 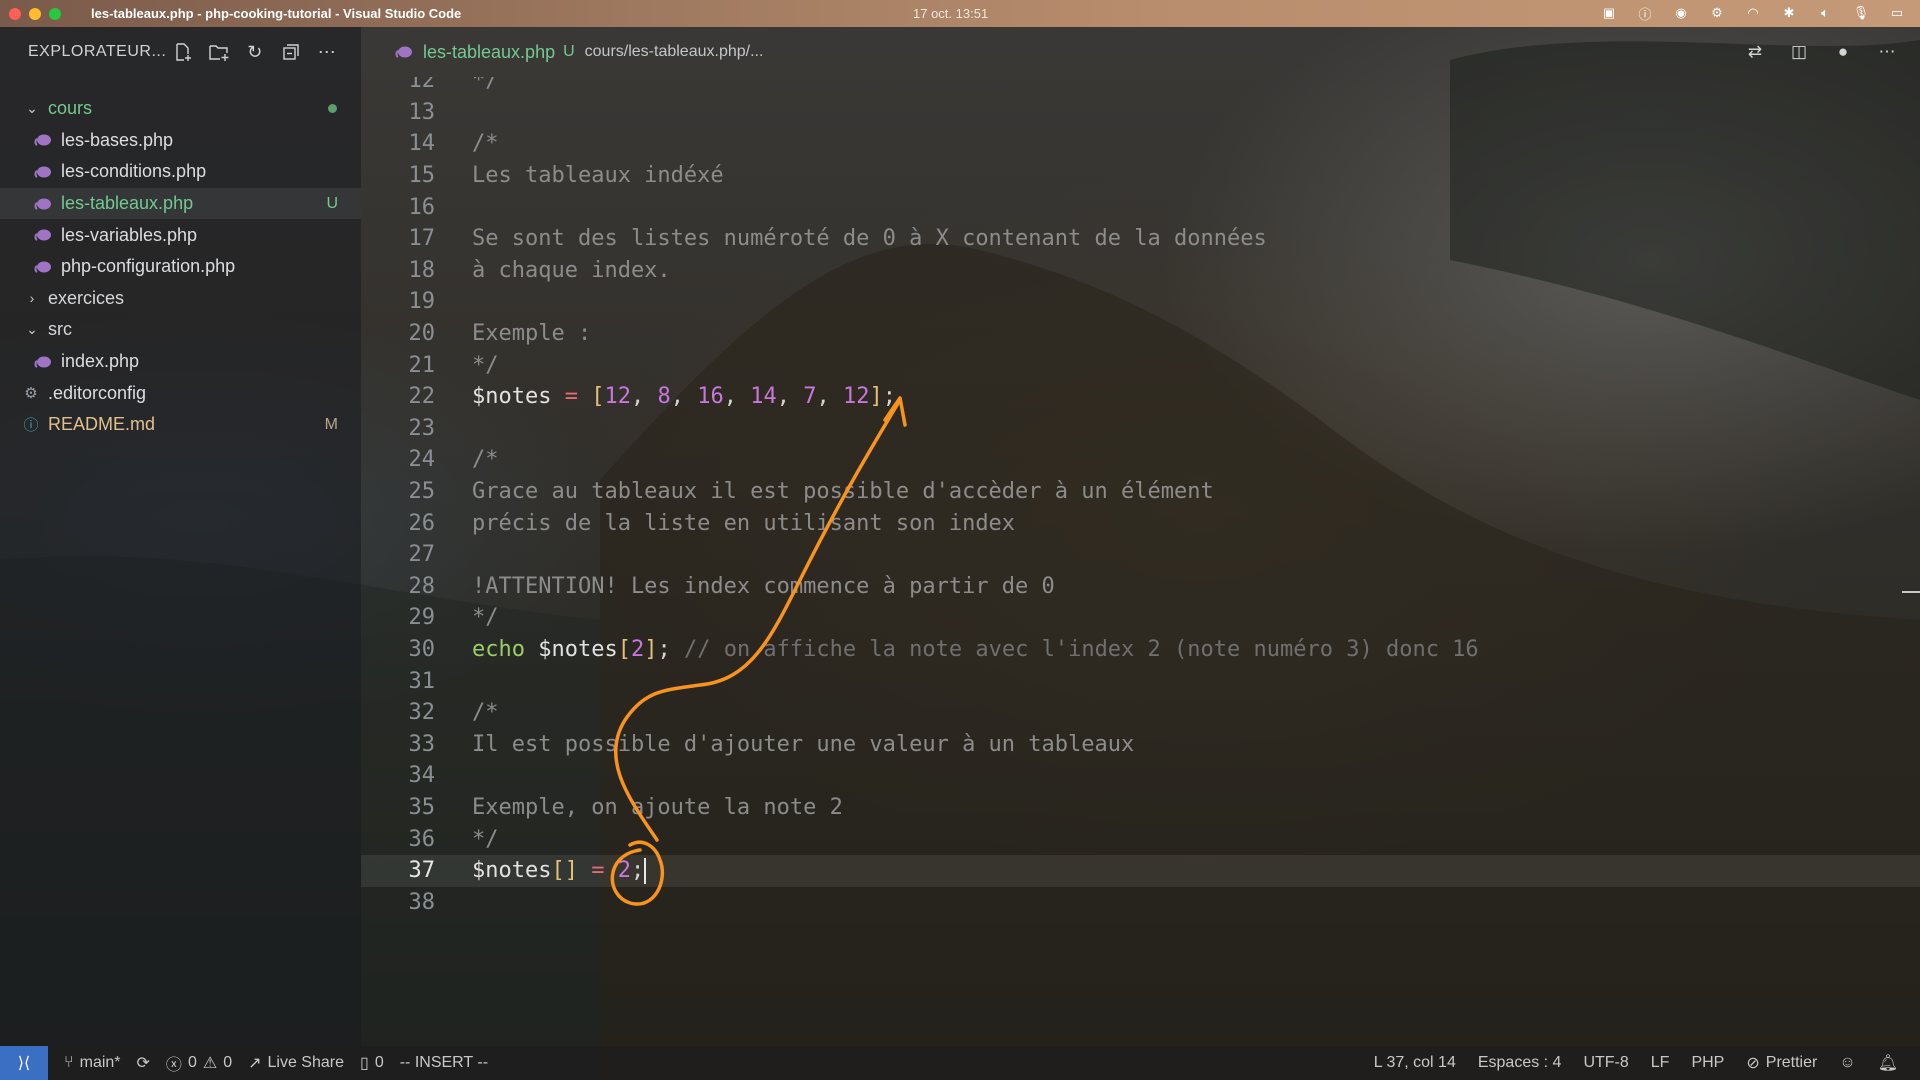 What do you see at coordinates (1755, 52) in the screenshot?
I see `compare-changes-icon: ⇄` at bounding box center [1755, 52].